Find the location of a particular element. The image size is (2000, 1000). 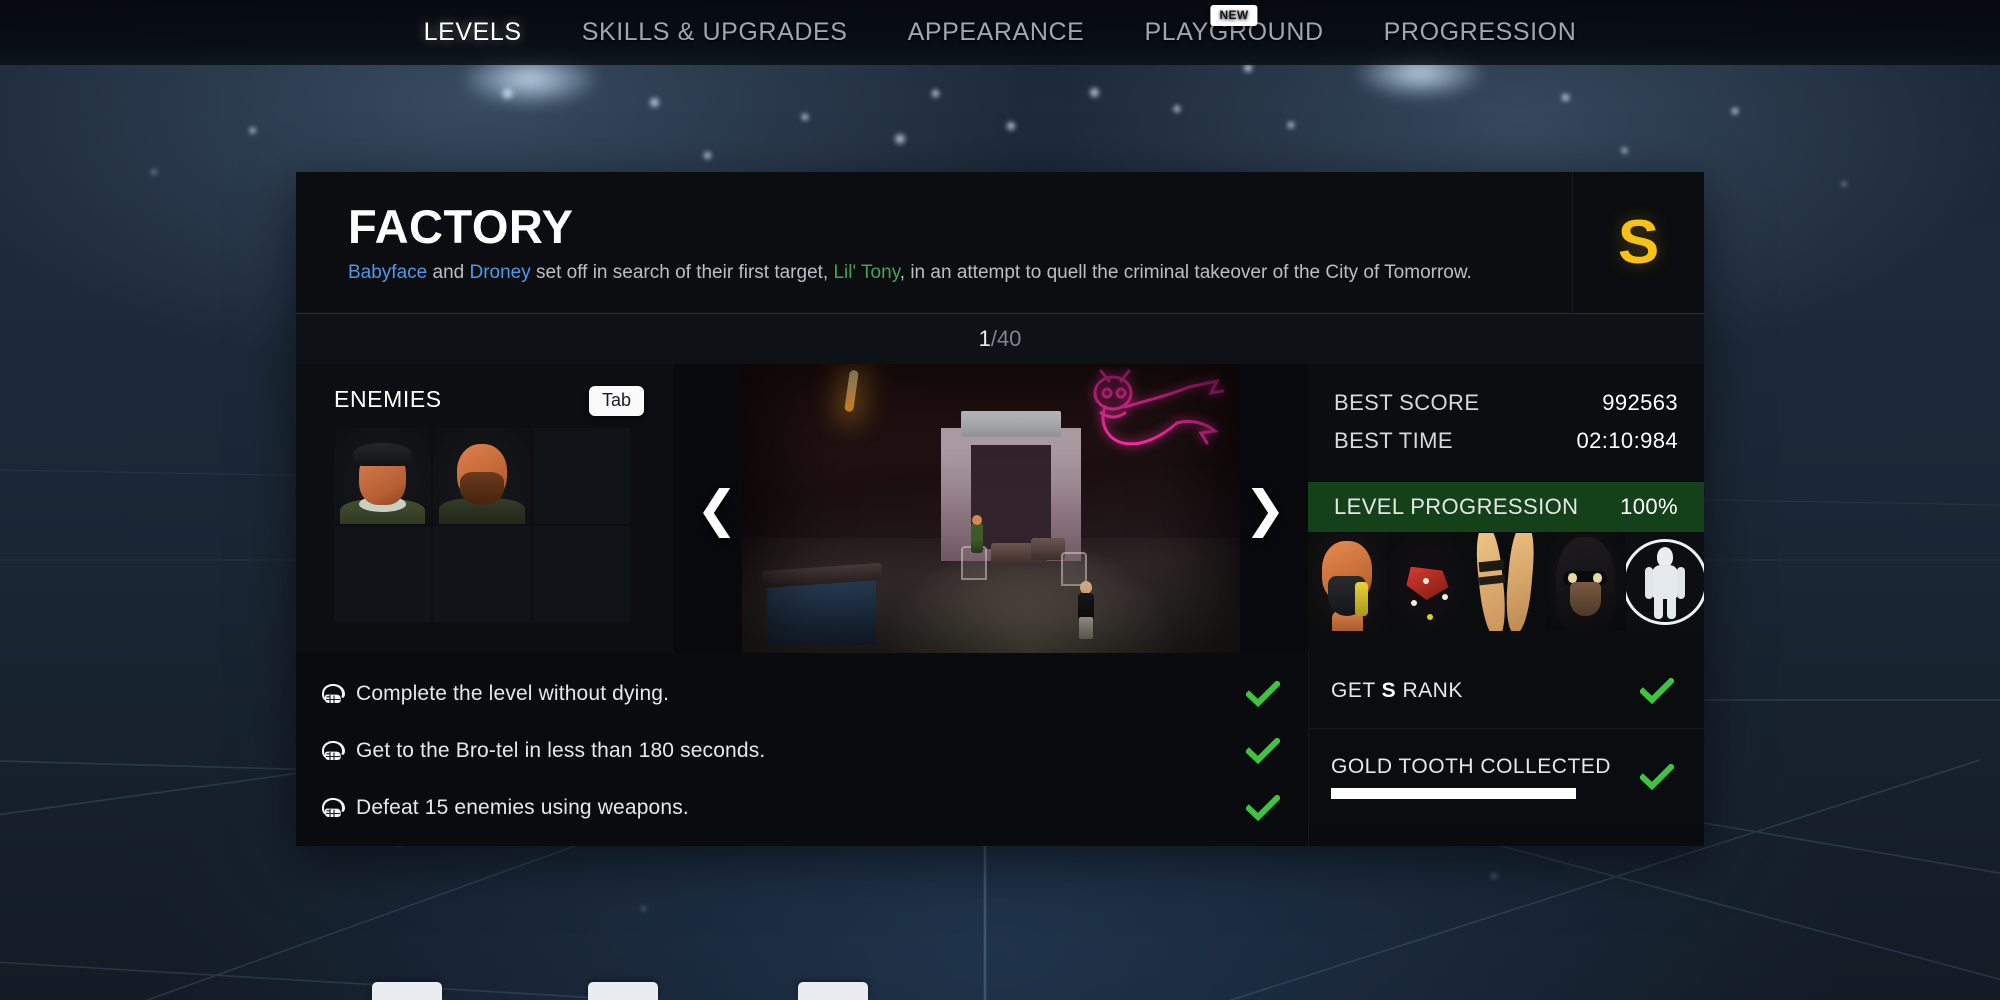

reward-gasmask is located at coordinates (1348, 582).